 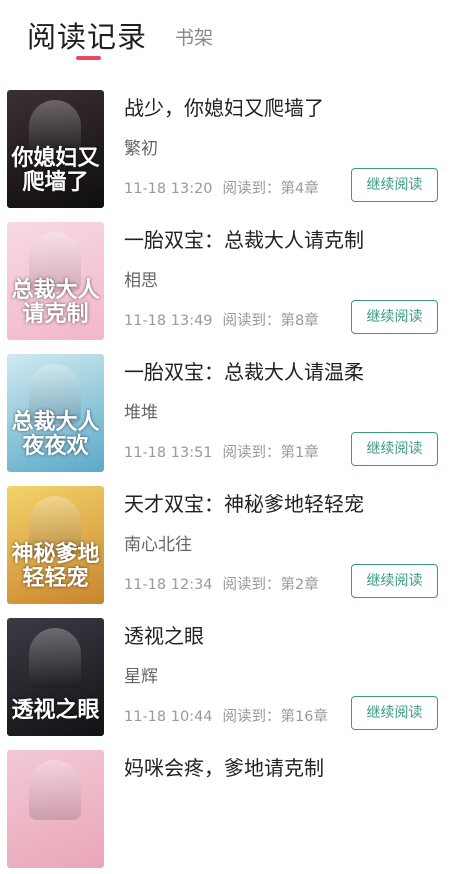 What do you see at coordinates (168, 717) in the screenshot?
I see `read-time: 11-18 10:44` at bounding box center [168, 717].